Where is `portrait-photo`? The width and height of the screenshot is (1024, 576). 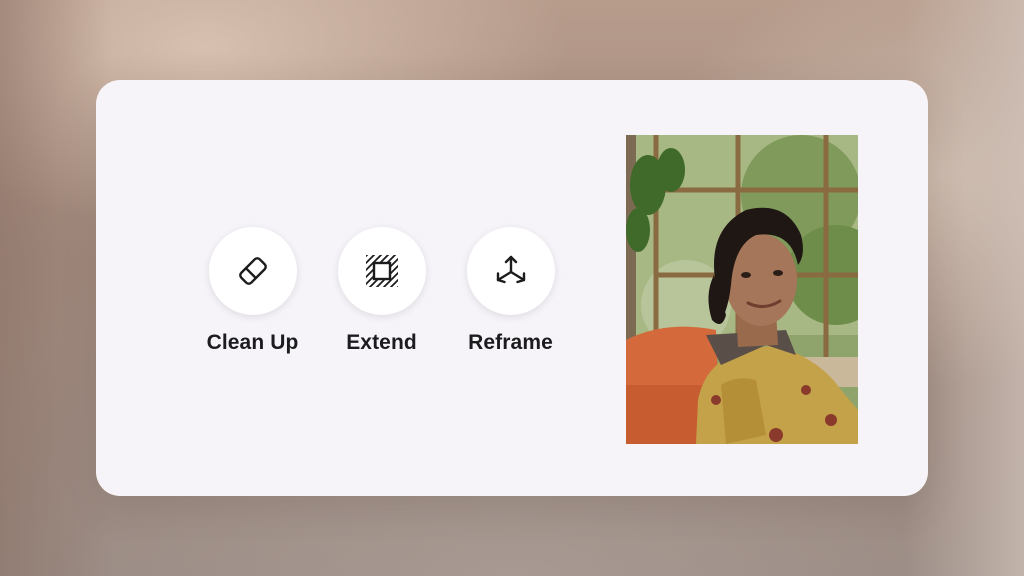
portrait-photo is located at coordinates (742, 289).